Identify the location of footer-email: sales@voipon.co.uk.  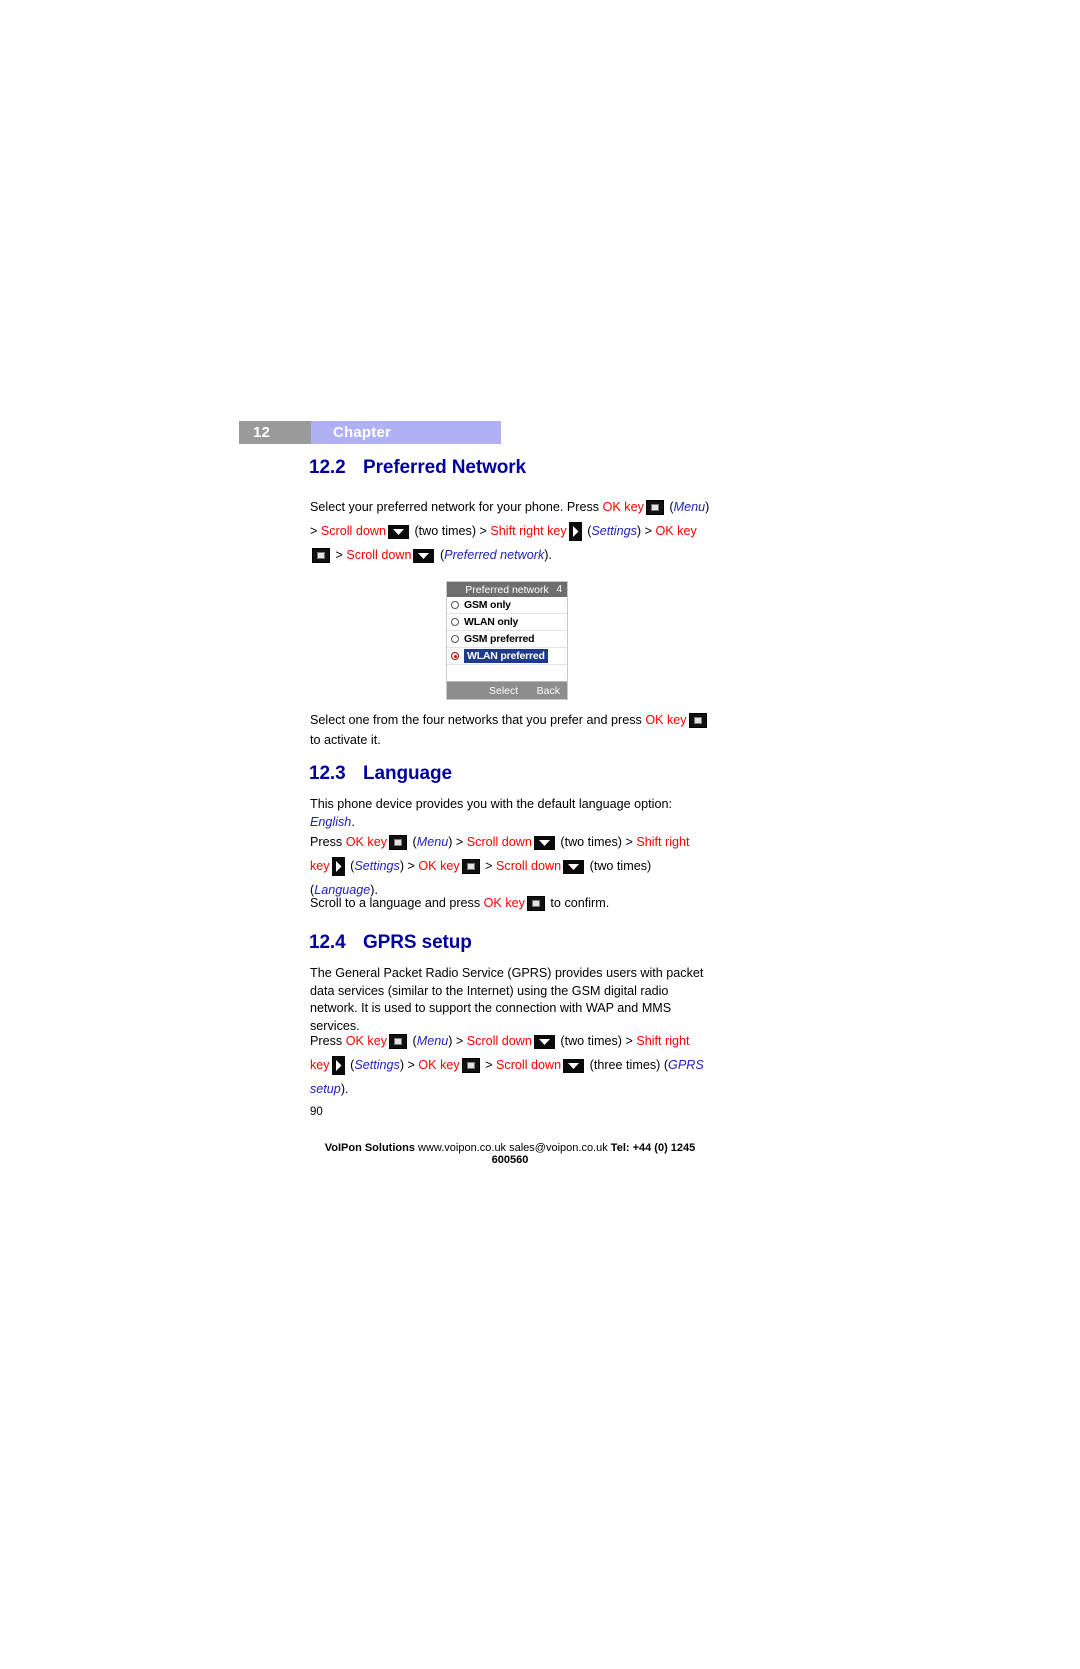
(558, 1148).